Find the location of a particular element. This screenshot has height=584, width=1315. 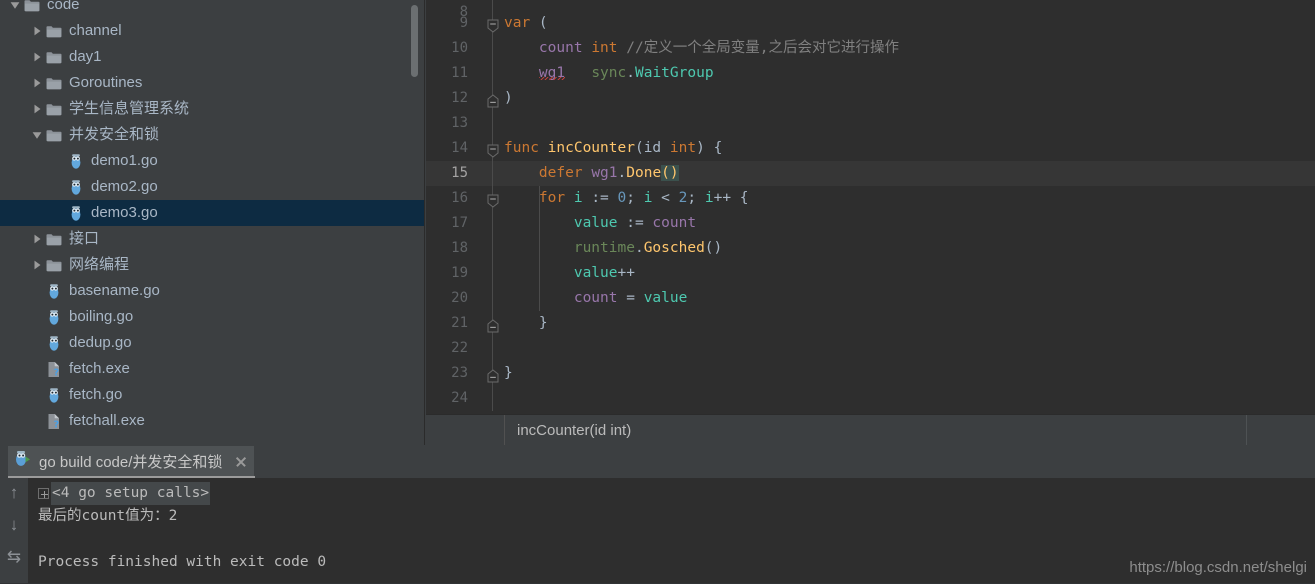

tree-item-label: 接口 is located at coordinates (84, 238).